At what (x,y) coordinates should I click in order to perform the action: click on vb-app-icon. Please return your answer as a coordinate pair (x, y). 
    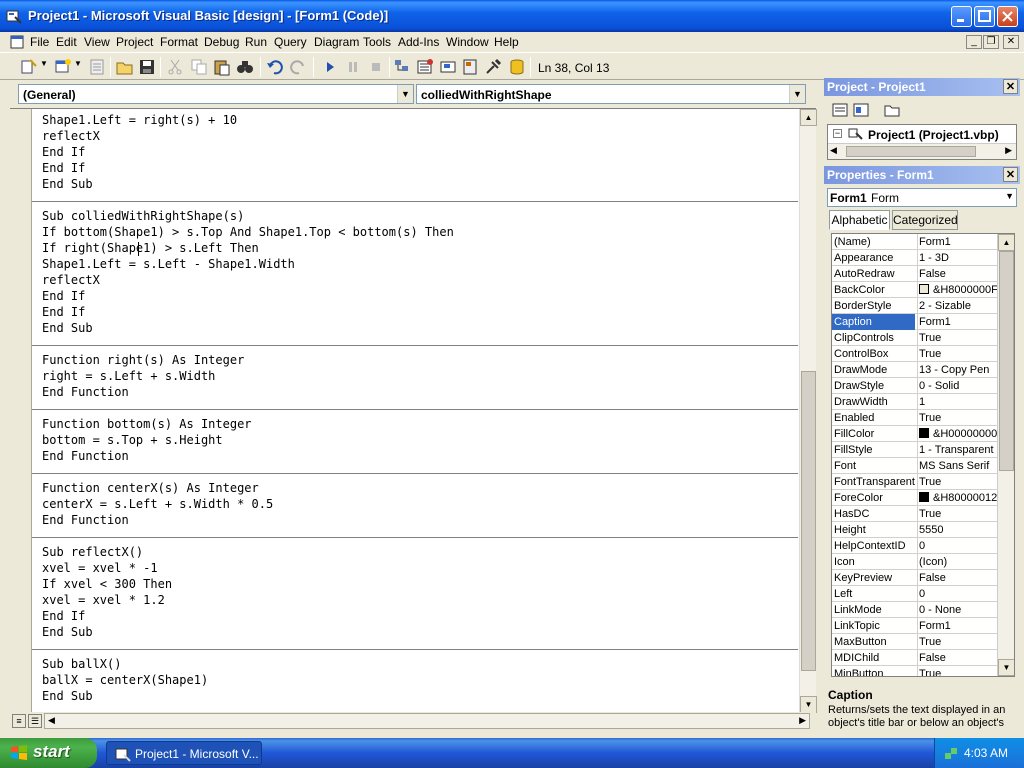
    Looking at the image, I should click on (14, 16).